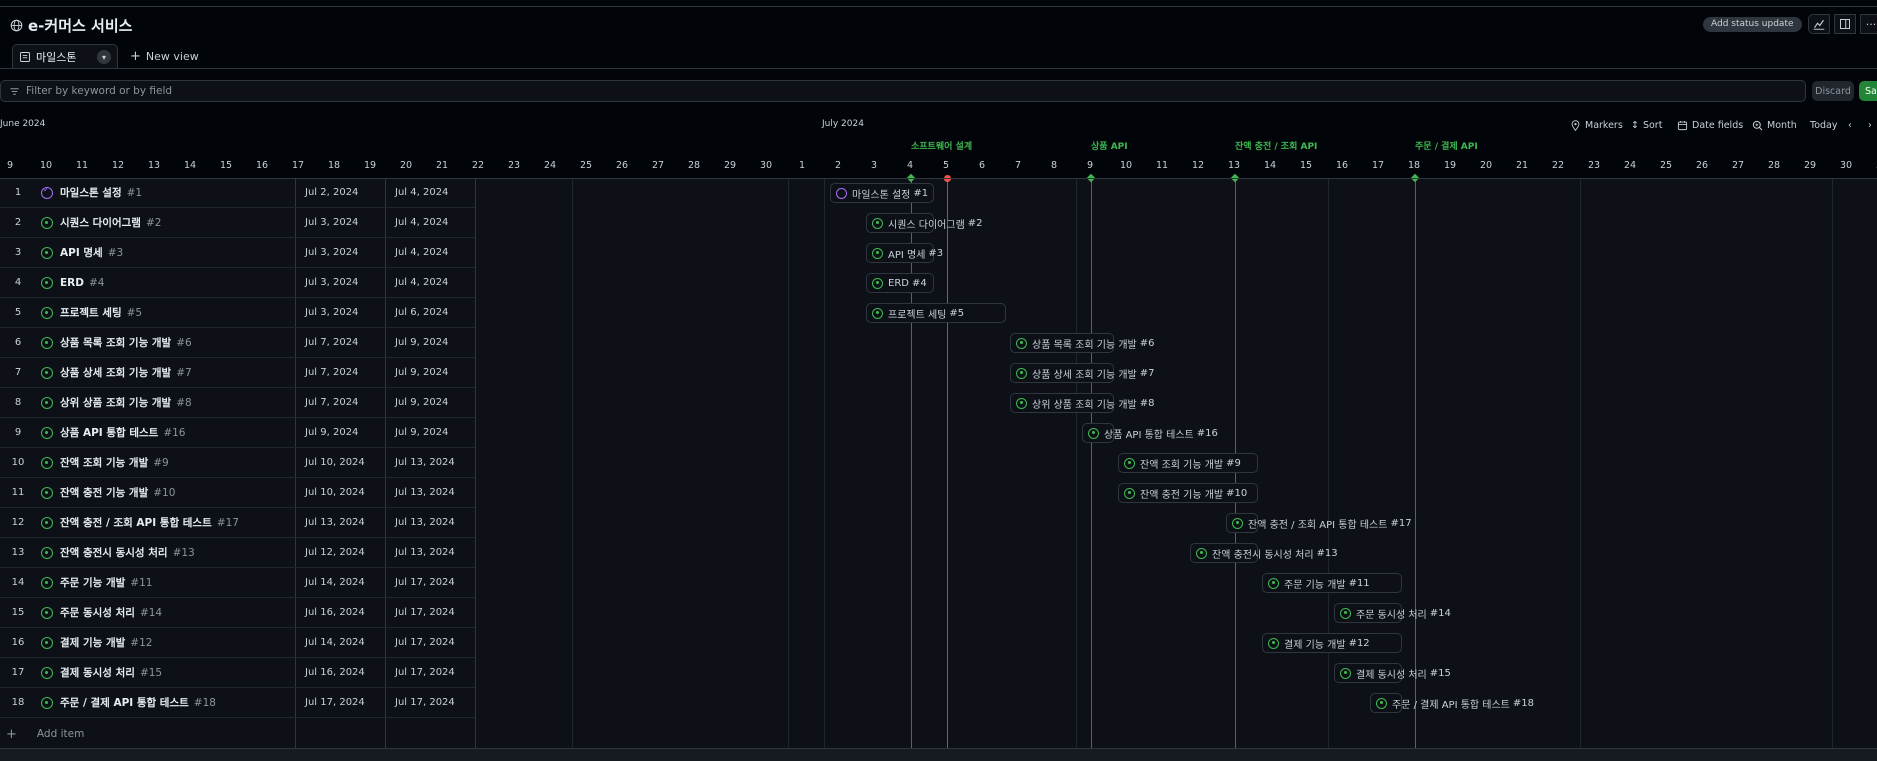 Image resolution: width=1877 pixels, height=761 pixels. Describe the element at coordinates (101, 193) in the screenshot. I see `item-title: 마일스톤 설정 #1` at that location.